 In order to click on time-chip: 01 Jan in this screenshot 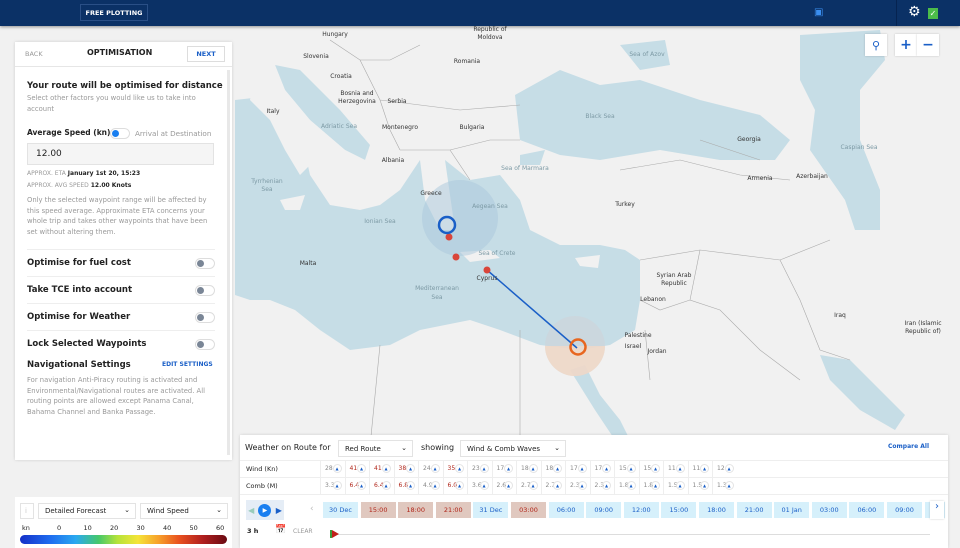, I will do `click(792, 510)`.